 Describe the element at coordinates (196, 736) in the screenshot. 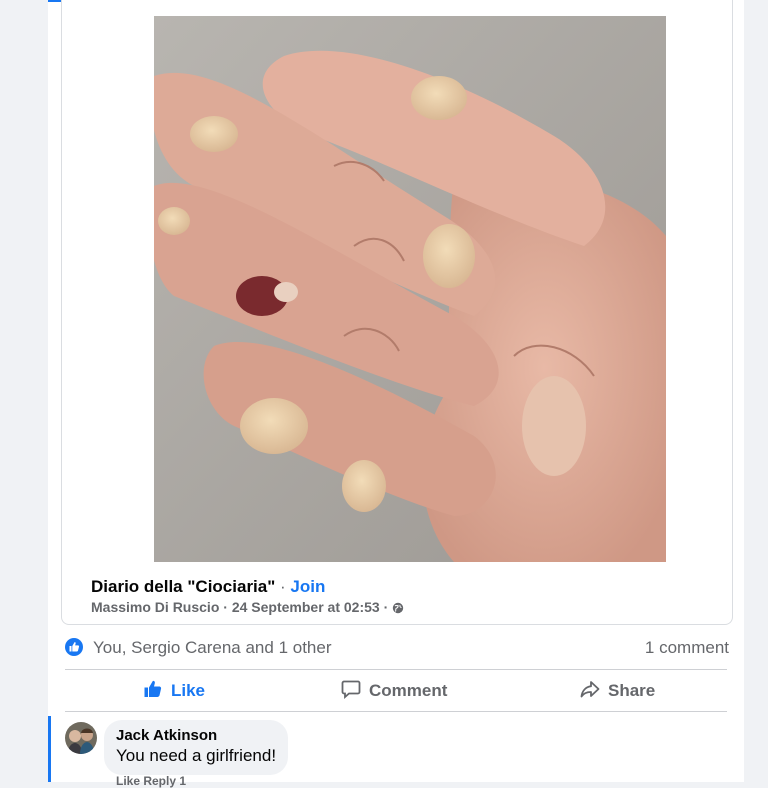

I see `comment-author-link: Jack Atkinson` at that location.